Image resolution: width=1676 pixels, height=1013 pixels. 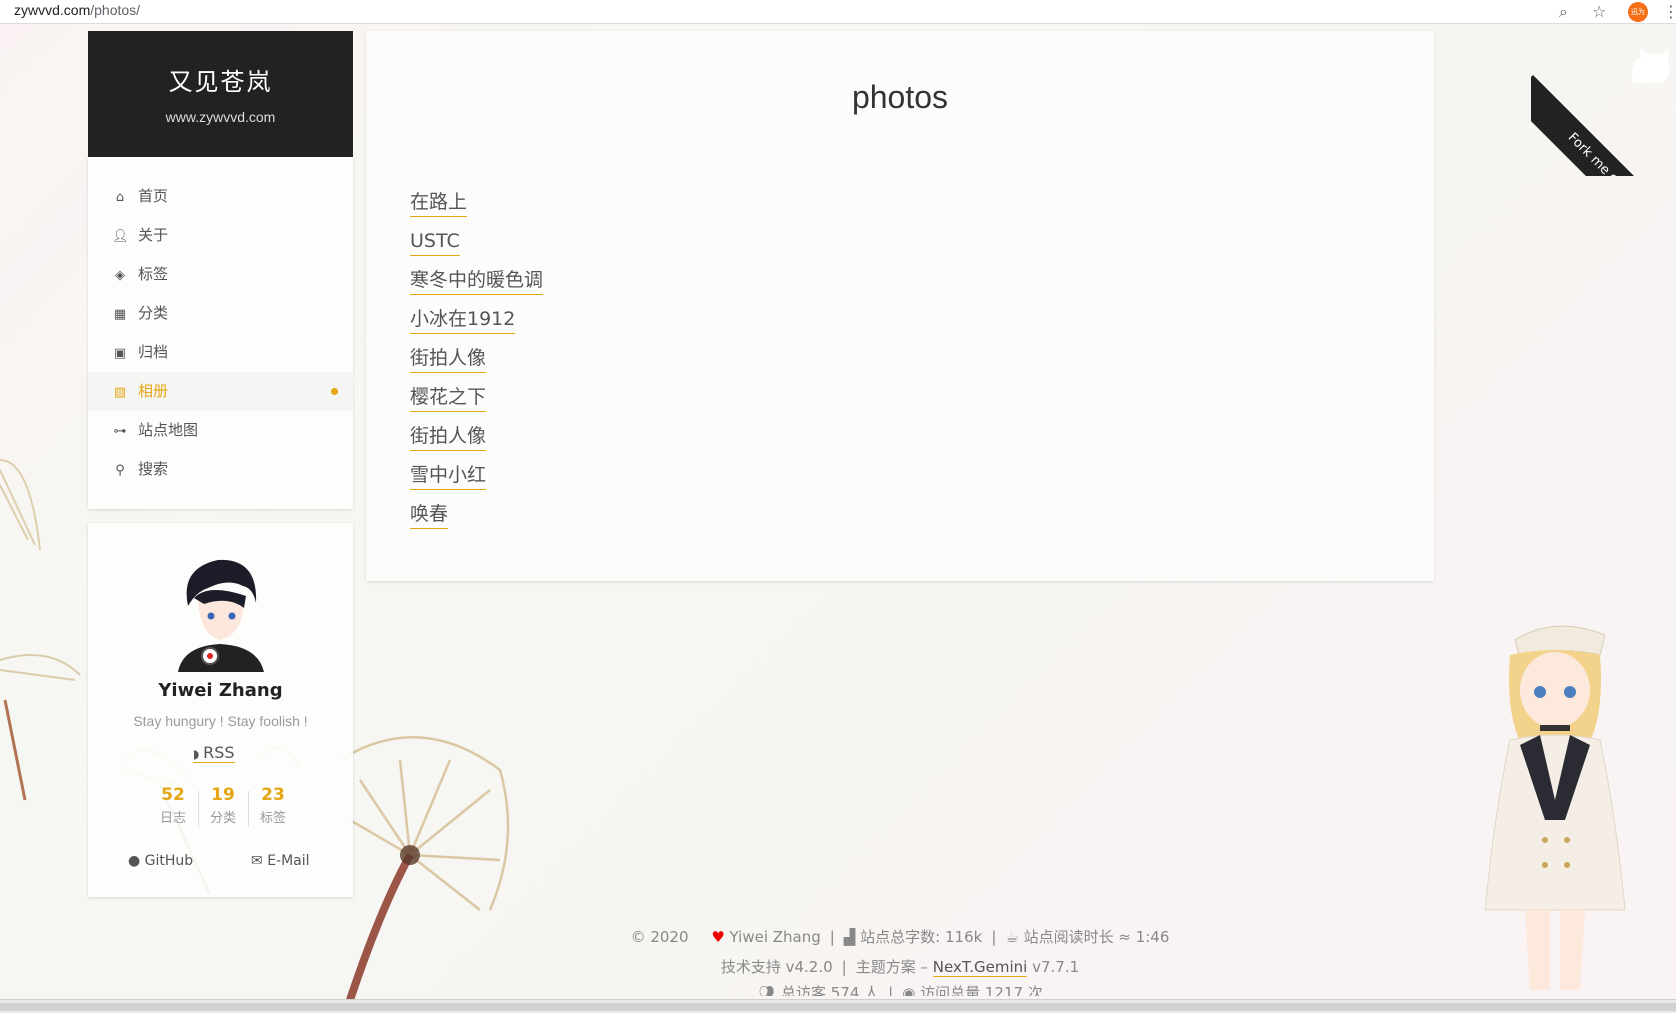 I want to click on coffee-icon: ☕, so click(x=1012, y=937).